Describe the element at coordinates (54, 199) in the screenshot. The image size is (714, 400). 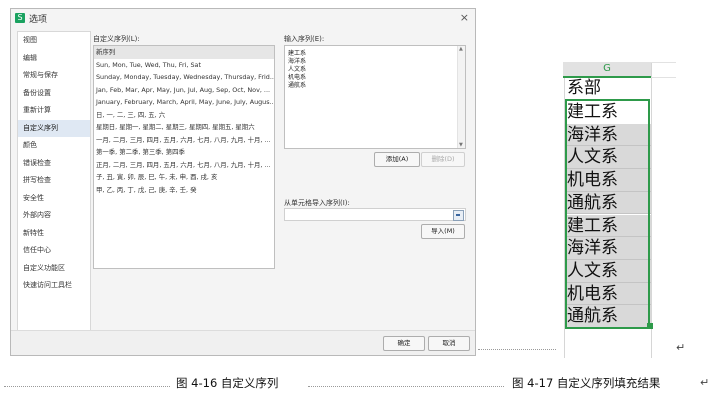
I see `sidebar-item-security: 安全性` at that location.